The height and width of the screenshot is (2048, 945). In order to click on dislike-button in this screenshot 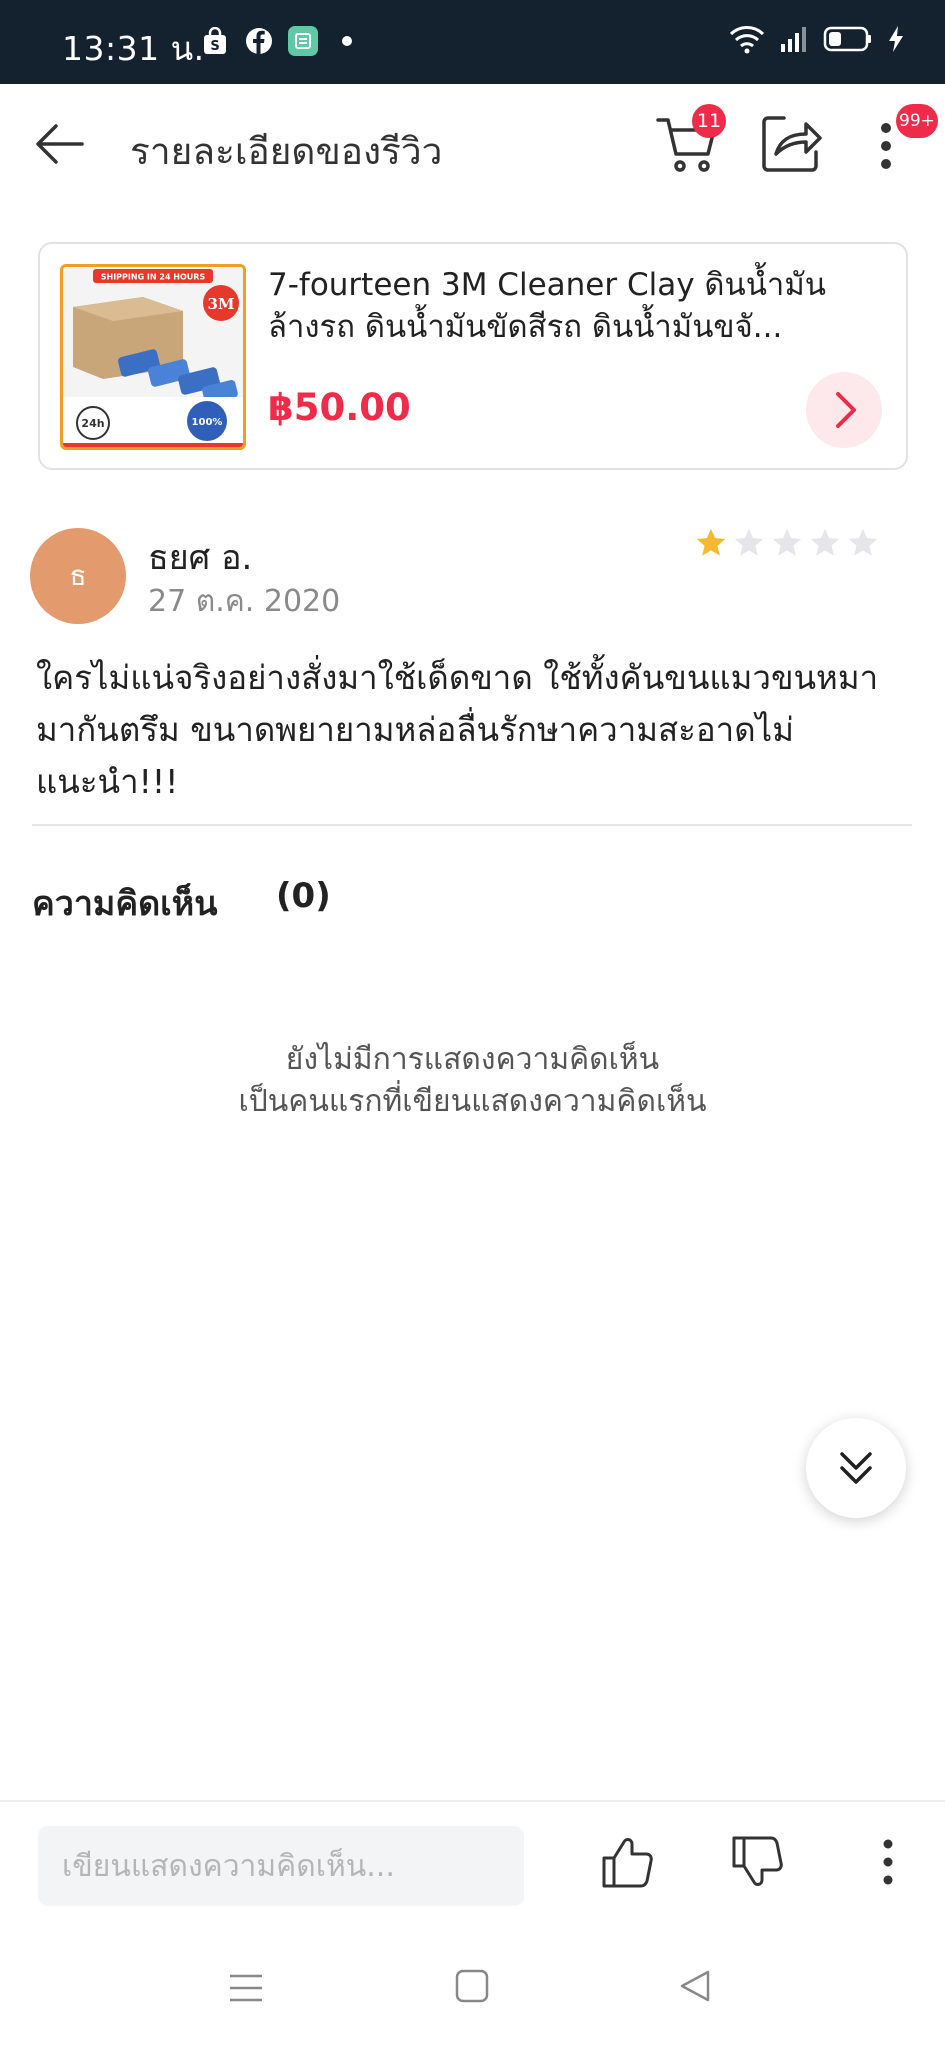, I will do `click(756, 1862)`.